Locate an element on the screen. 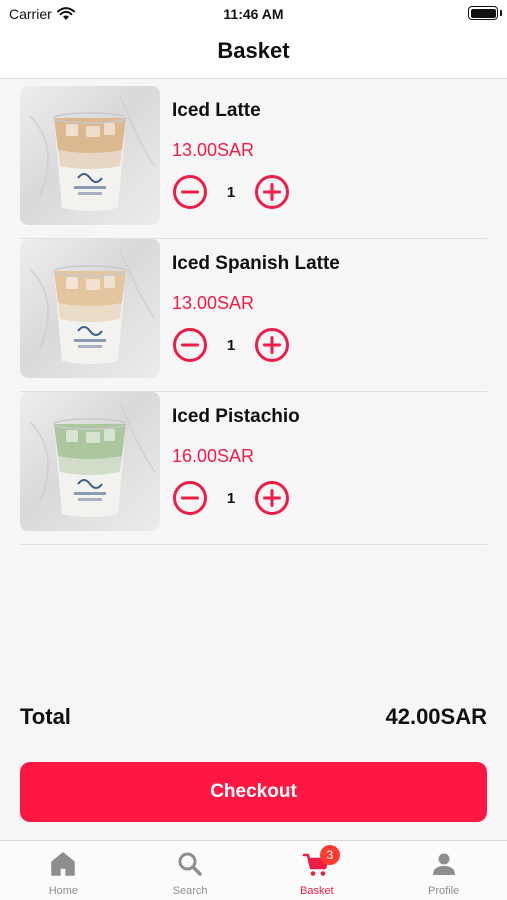 The height and width of the screenshot is (900, 507). tab-search: Search is located at coordinates (190, 870).